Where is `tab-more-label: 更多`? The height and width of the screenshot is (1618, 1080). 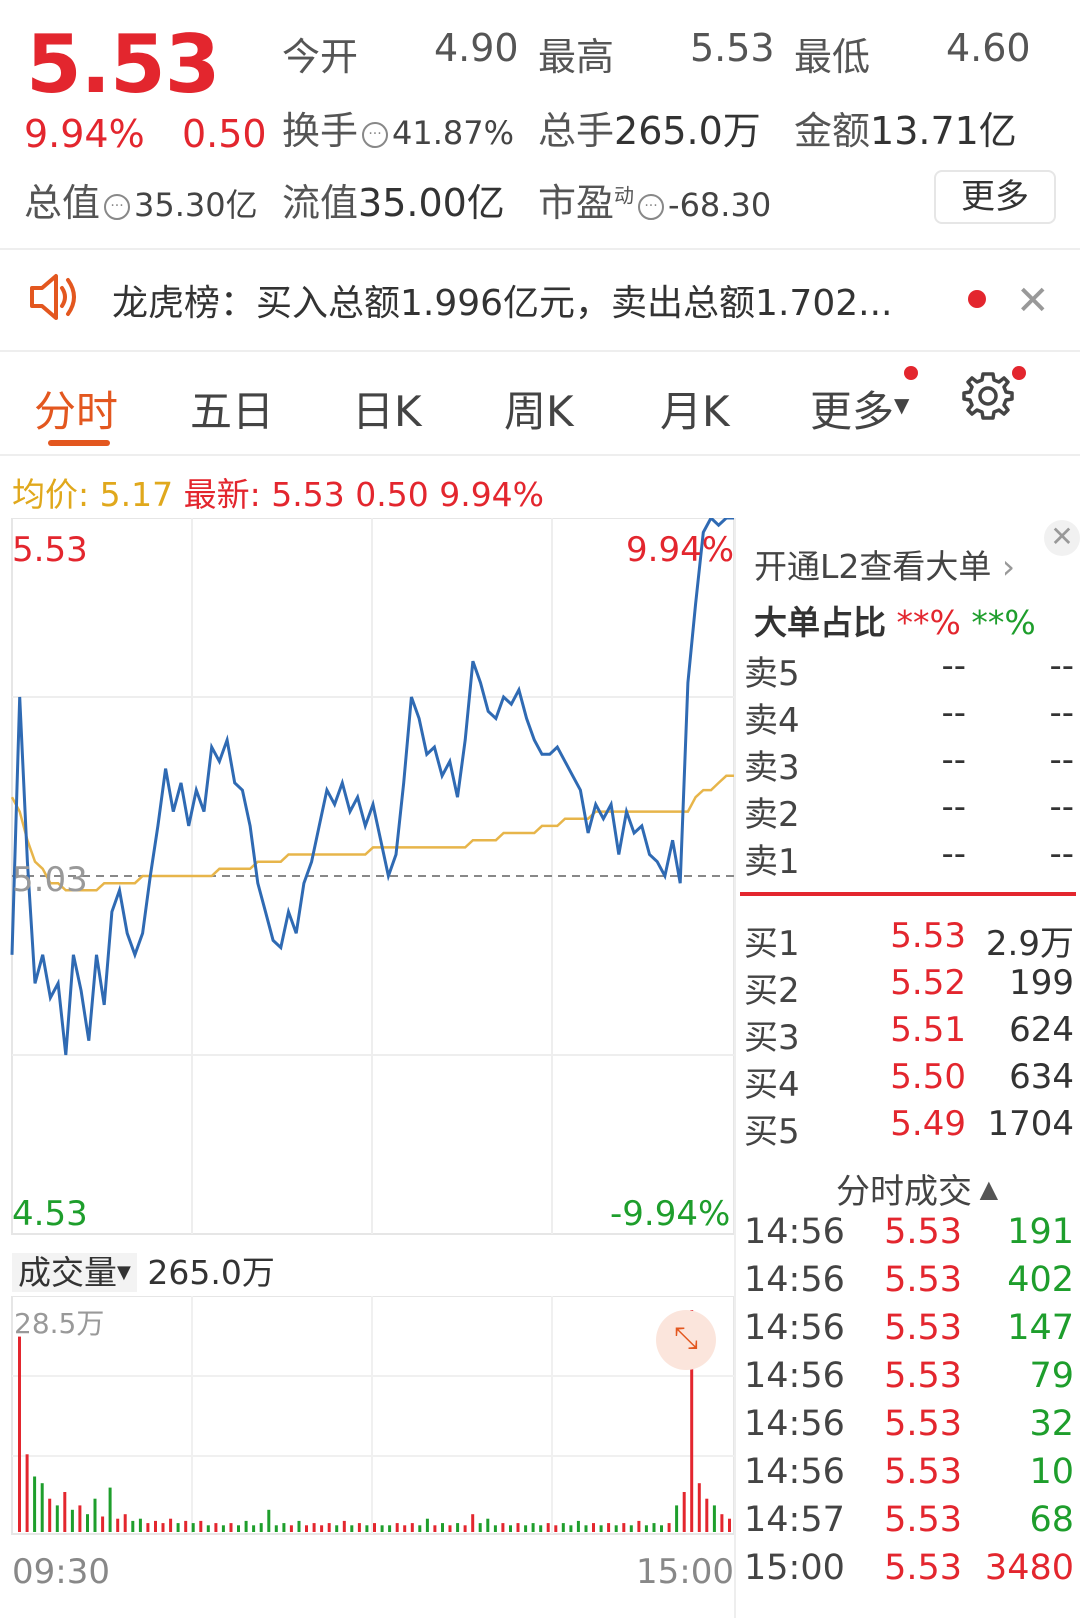 tab-more-label: 更多 is located at coordinates (852, 411).